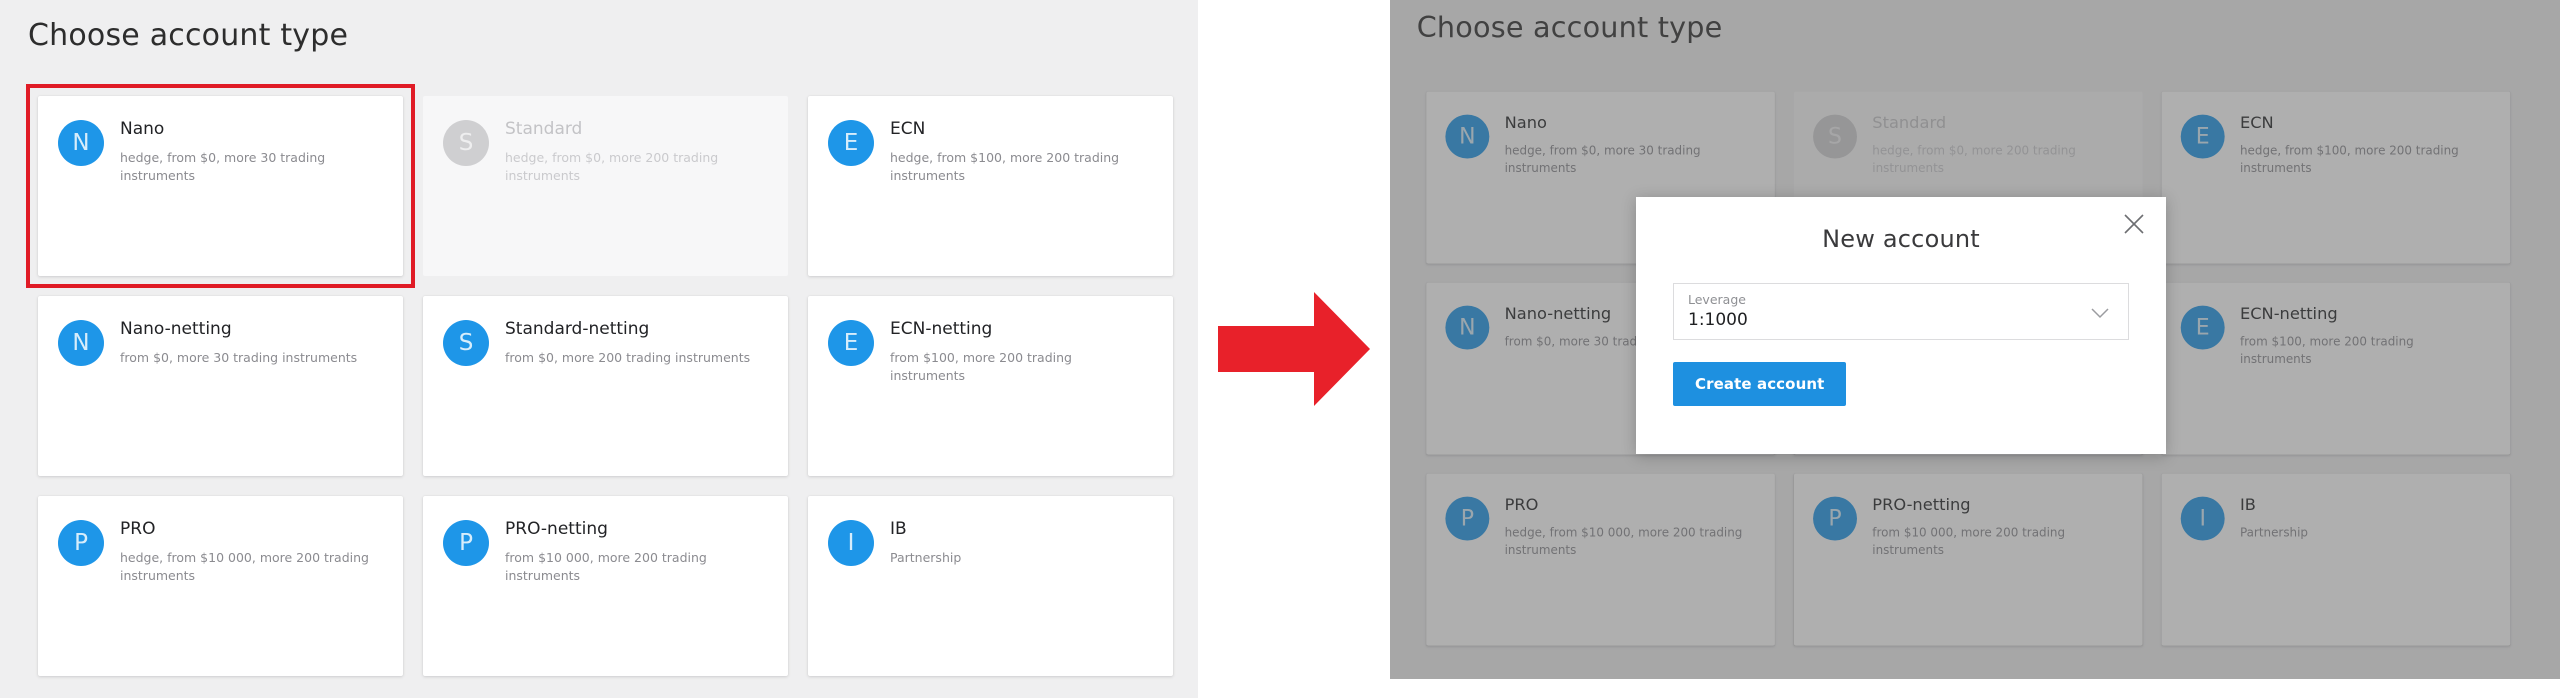  I want to click on account-card-title: Standard-netting, so click(577, 329).